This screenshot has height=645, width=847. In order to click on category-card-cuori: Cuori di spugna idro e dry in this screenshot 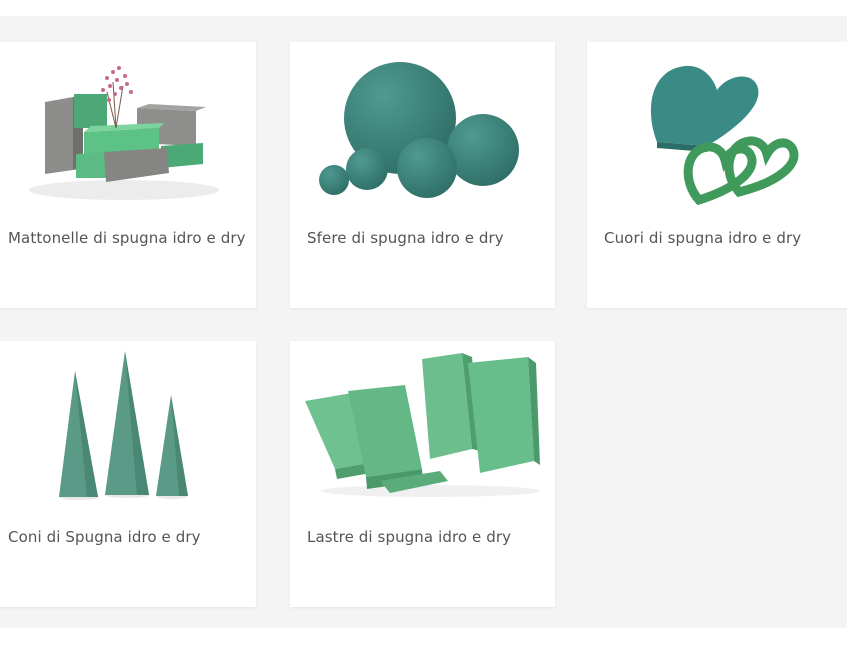, I will do `click(717, 175)`.